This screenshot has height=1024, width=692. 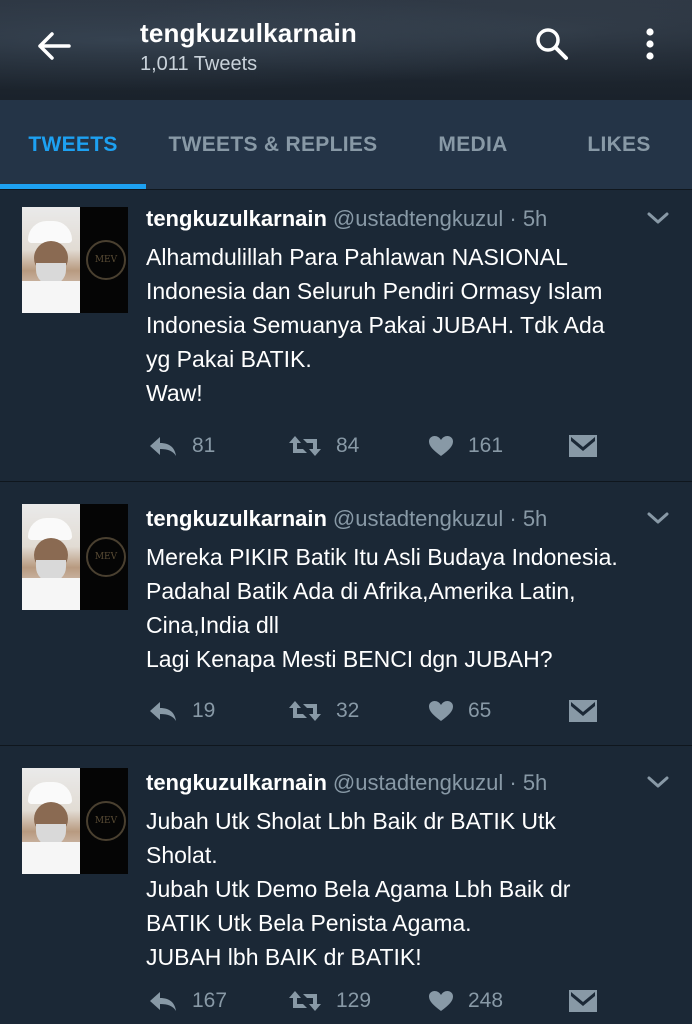 I want to click on reply-button: 19, so click(x=181, y=711).